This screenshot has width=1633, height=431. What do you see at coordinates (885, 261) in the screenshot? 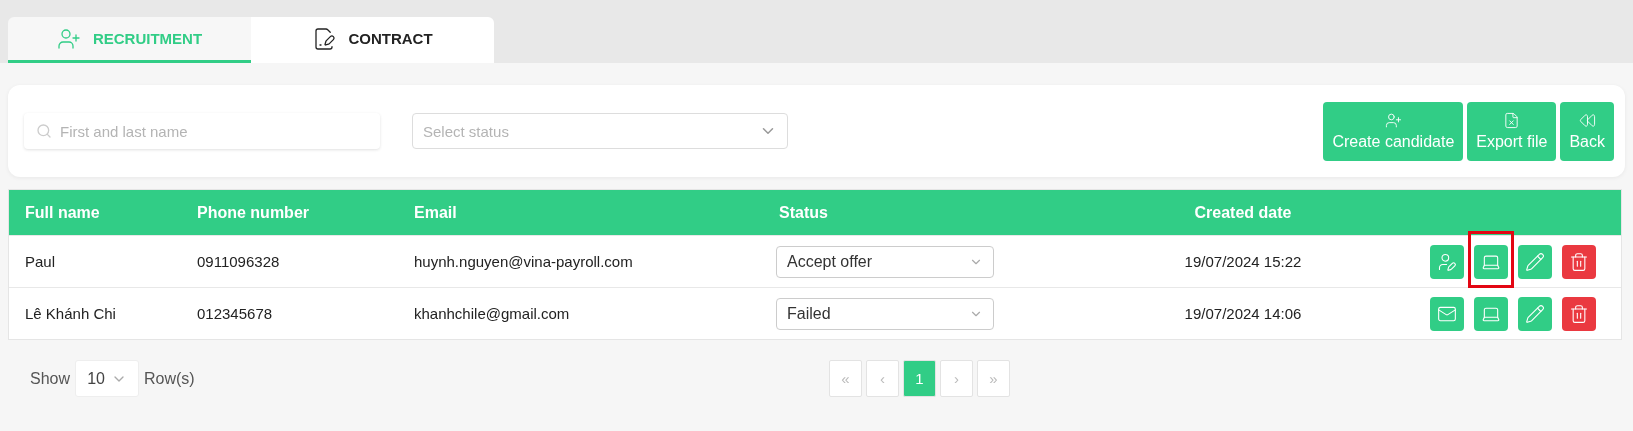
I see `status-select: Accept offer` at bounding box center [885, 261].